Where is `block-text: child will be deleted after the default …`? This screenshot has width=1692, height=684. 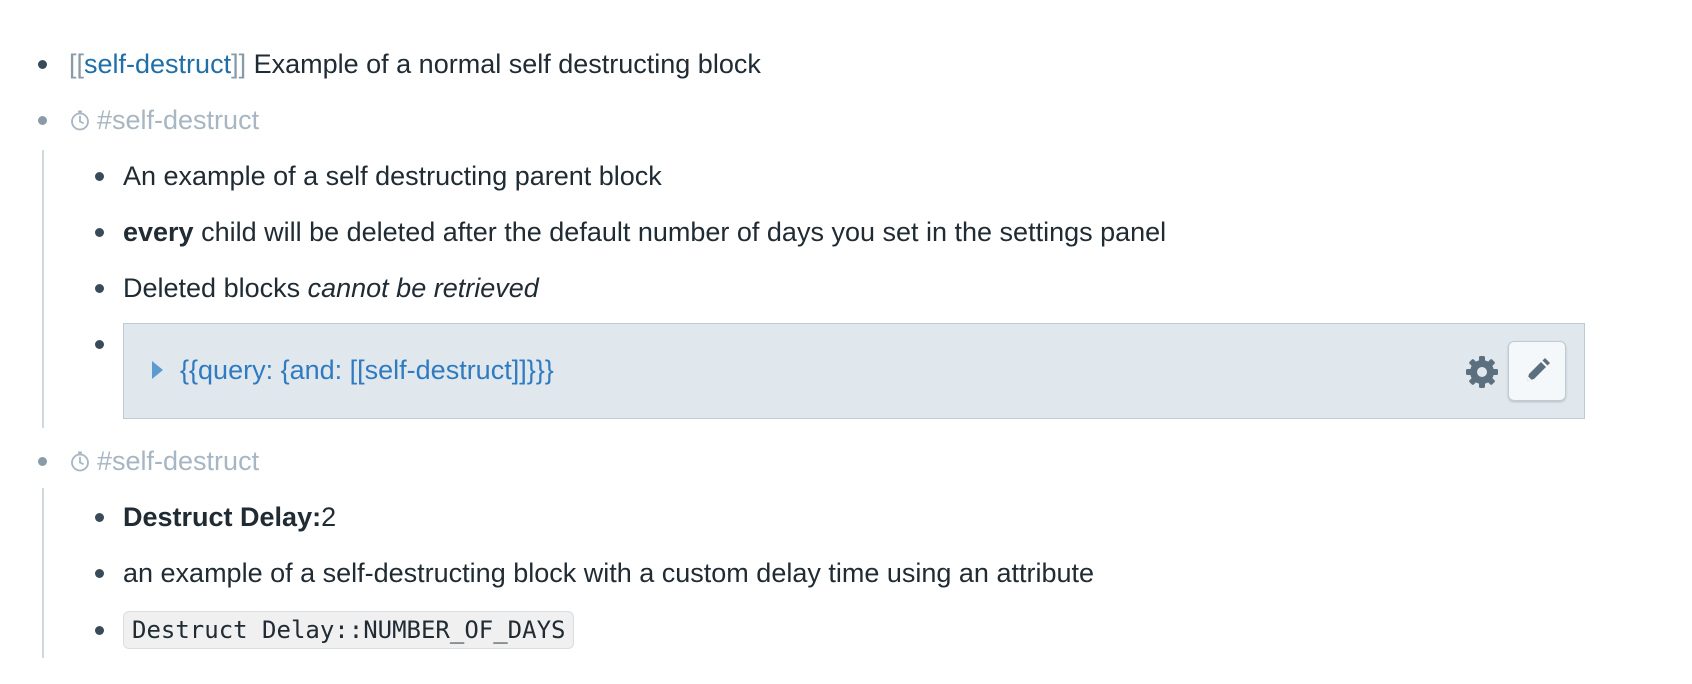
block-text: child will be deleted after the default … is located at coordinates (680, 232).